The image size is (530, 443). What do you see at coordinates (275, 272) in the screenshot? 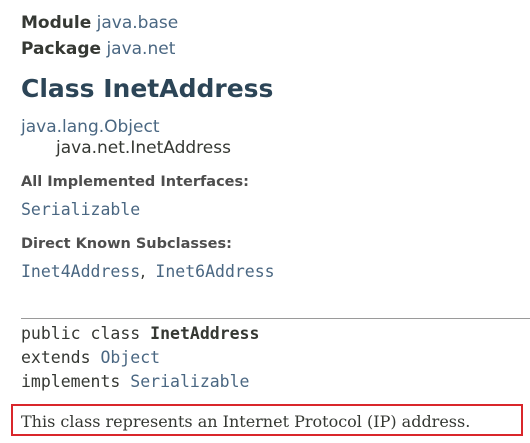
I see `direct-subclasses-list: Inet4Address, Inet6Address` at bounding box center [275, 272].